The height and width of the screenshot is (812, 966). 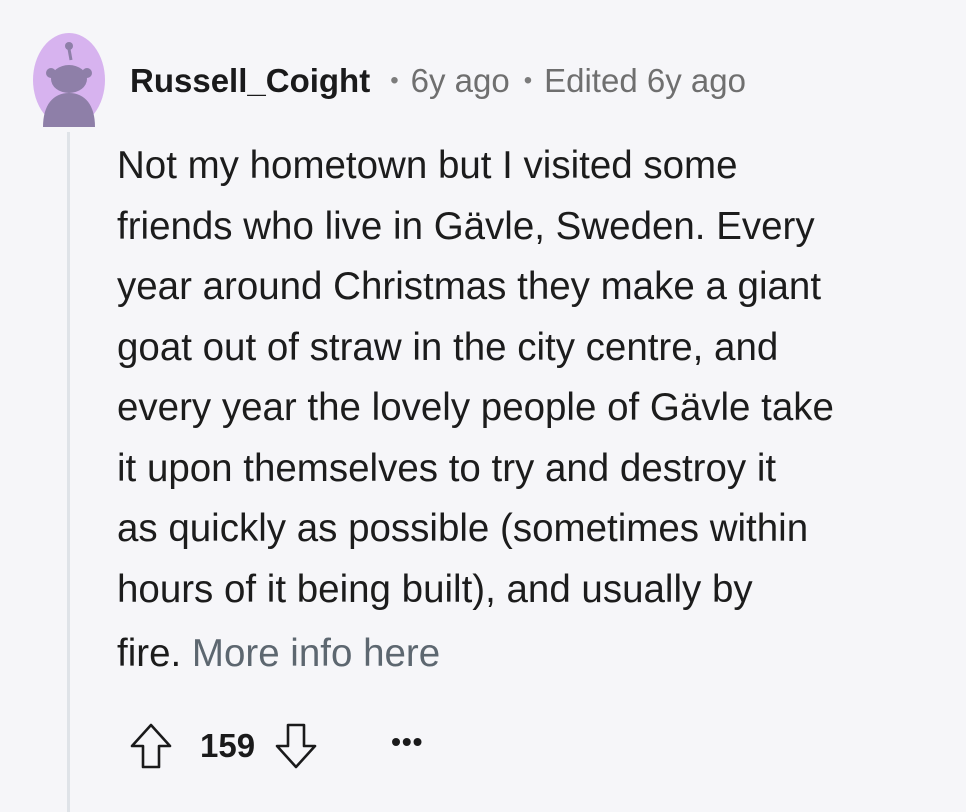 I want to click on comment-last-line: fire. More info here, so click(x=522, y=654).